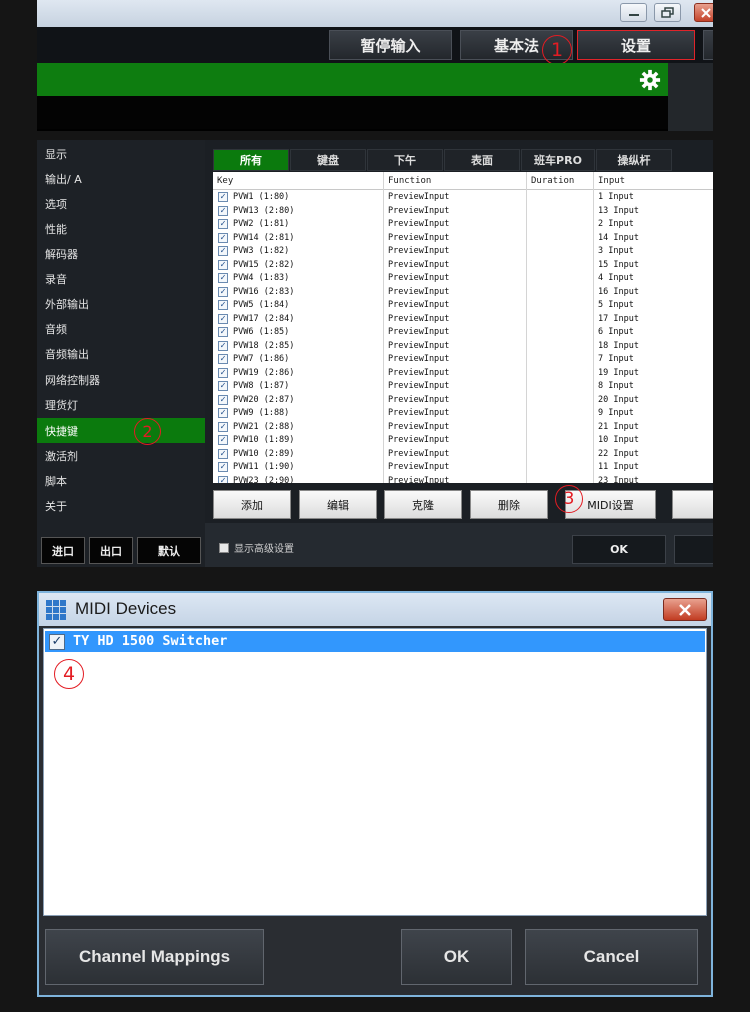 The image size is (750, 1012). I want to click on table-row: ✓ PVW14 (2:81) PreviewInput 14 Input, so click(463, 239).